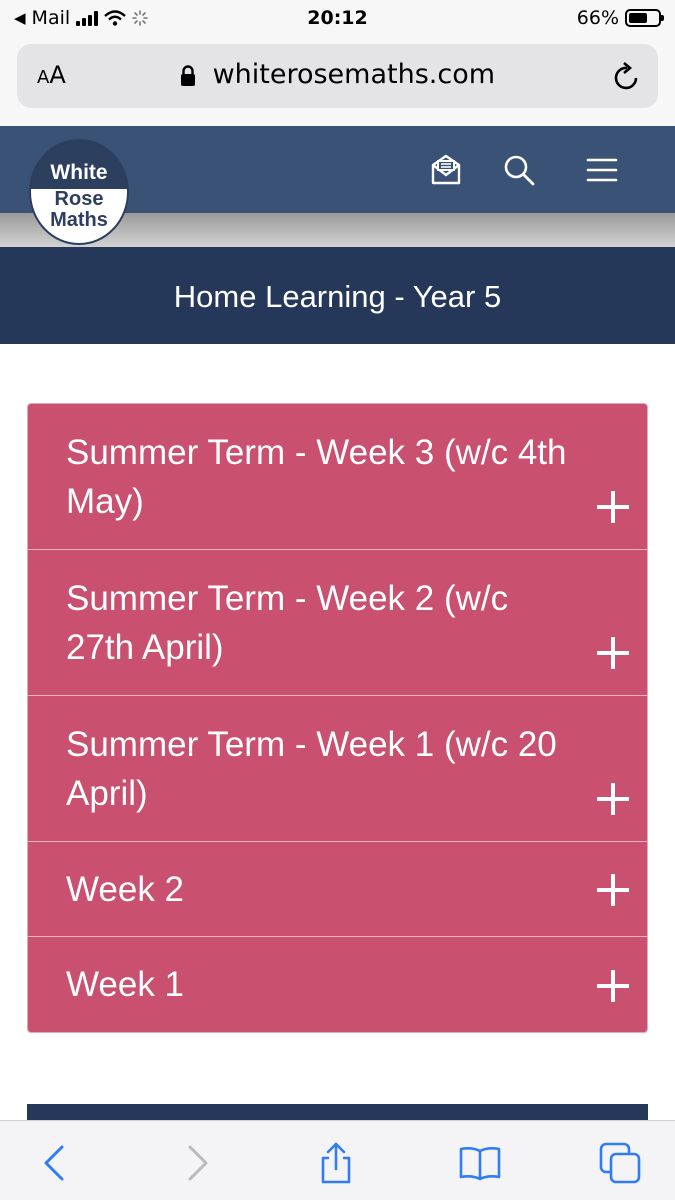  I want to click on address-bar: AA whiterosemaths.com, so click(337, 76).